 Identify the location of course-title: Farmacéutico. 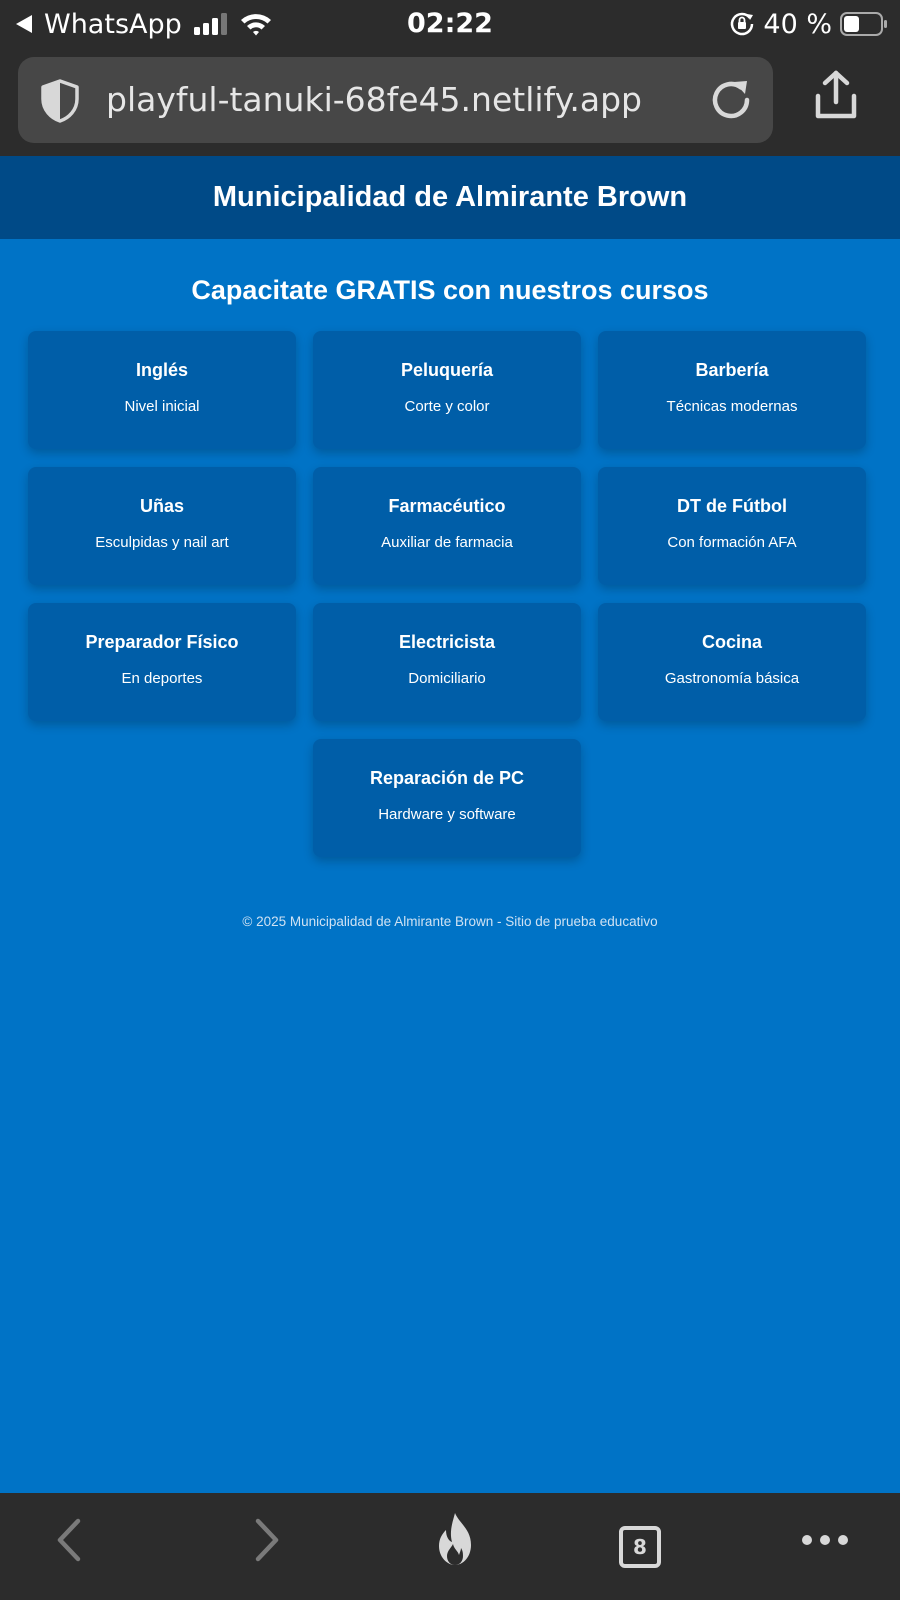
(447, 506).